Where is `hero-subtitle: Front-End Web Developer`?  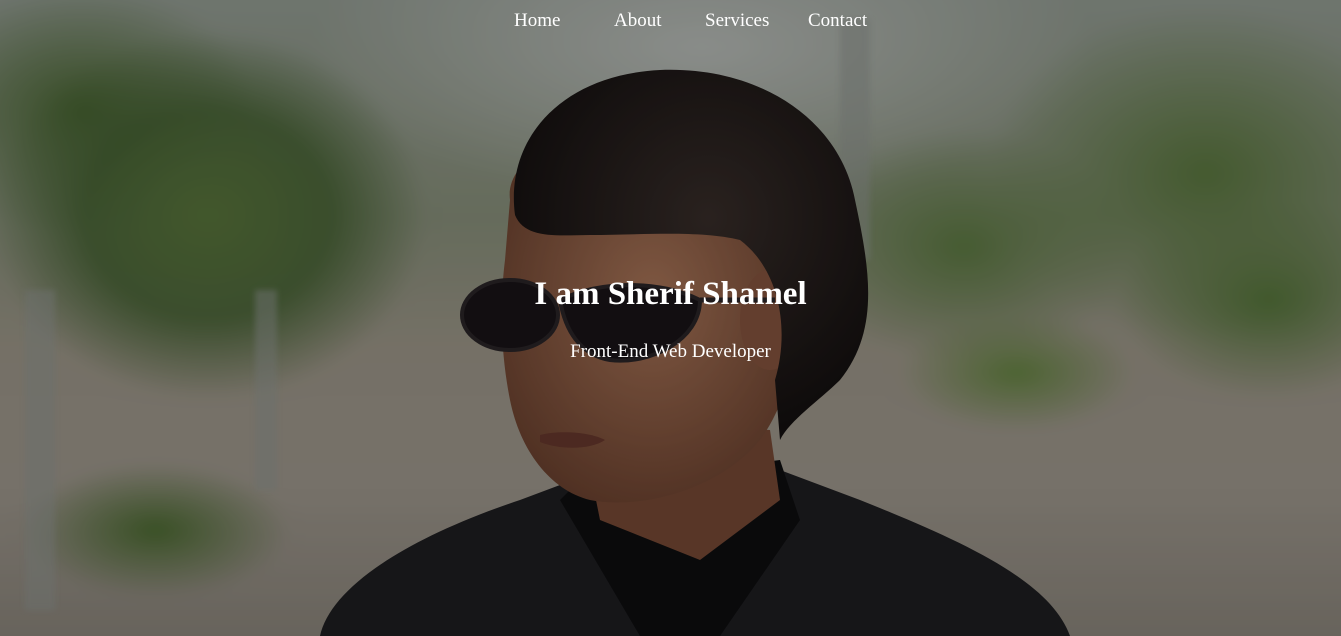
hero-subtitle: Front-End Web Developer is located at coordinates (670, 351).